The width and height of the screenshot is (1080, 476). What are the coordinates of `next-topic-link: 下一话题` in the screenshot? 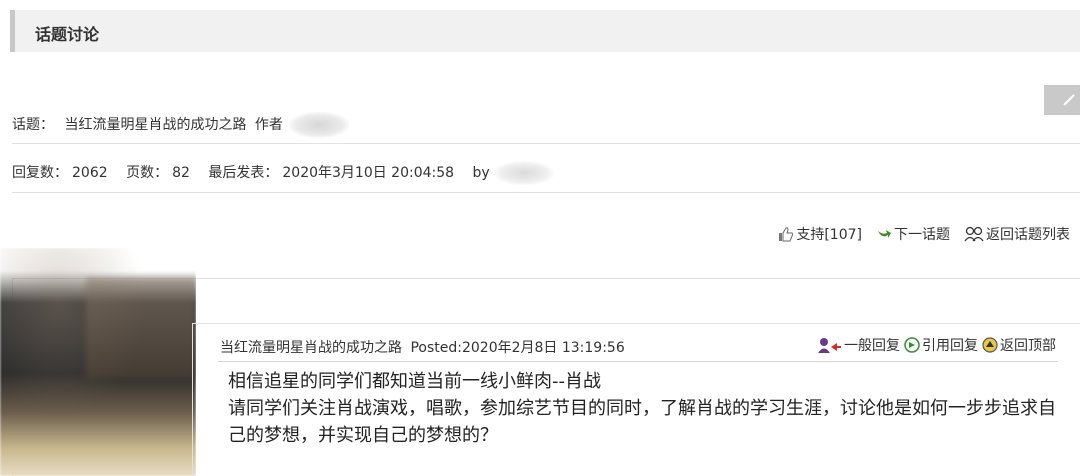 It's located at (913, 234).